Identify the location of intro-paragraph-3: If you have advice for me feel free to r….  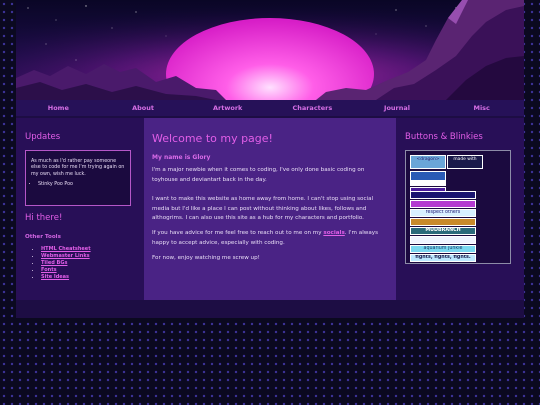
(265, 238).